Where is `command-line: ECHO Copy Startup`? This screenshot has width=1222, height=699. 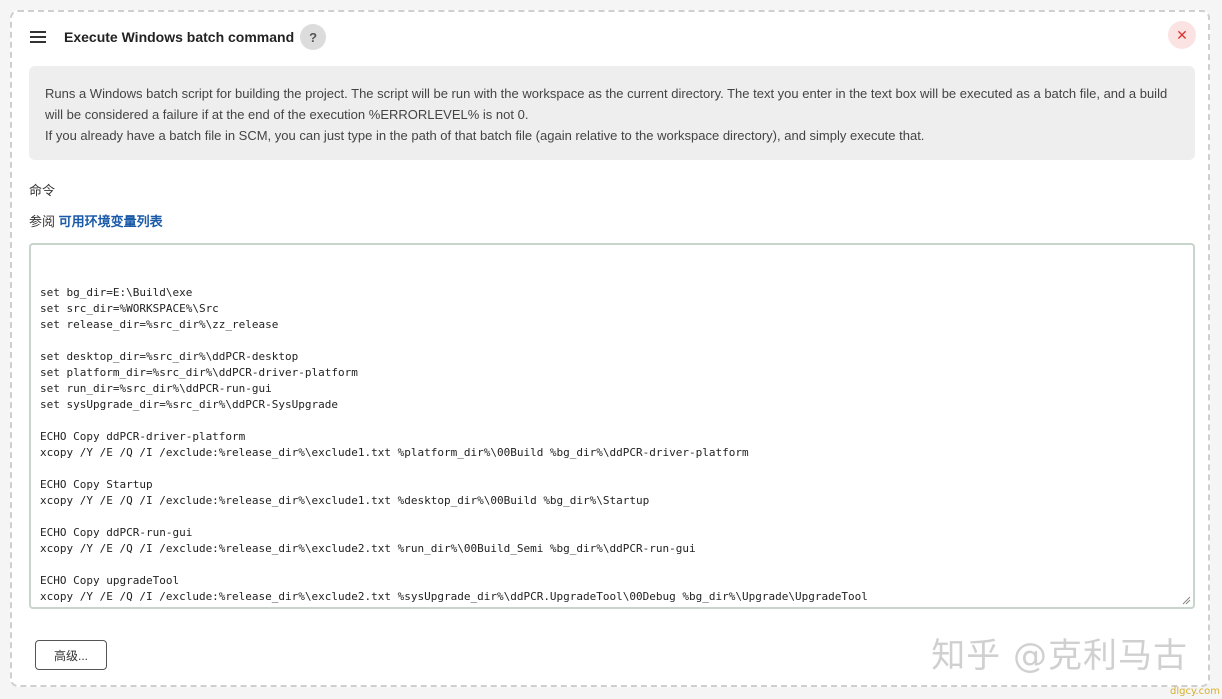 command-line: ECHO Copy Startup is located at coordinates (96, 484).